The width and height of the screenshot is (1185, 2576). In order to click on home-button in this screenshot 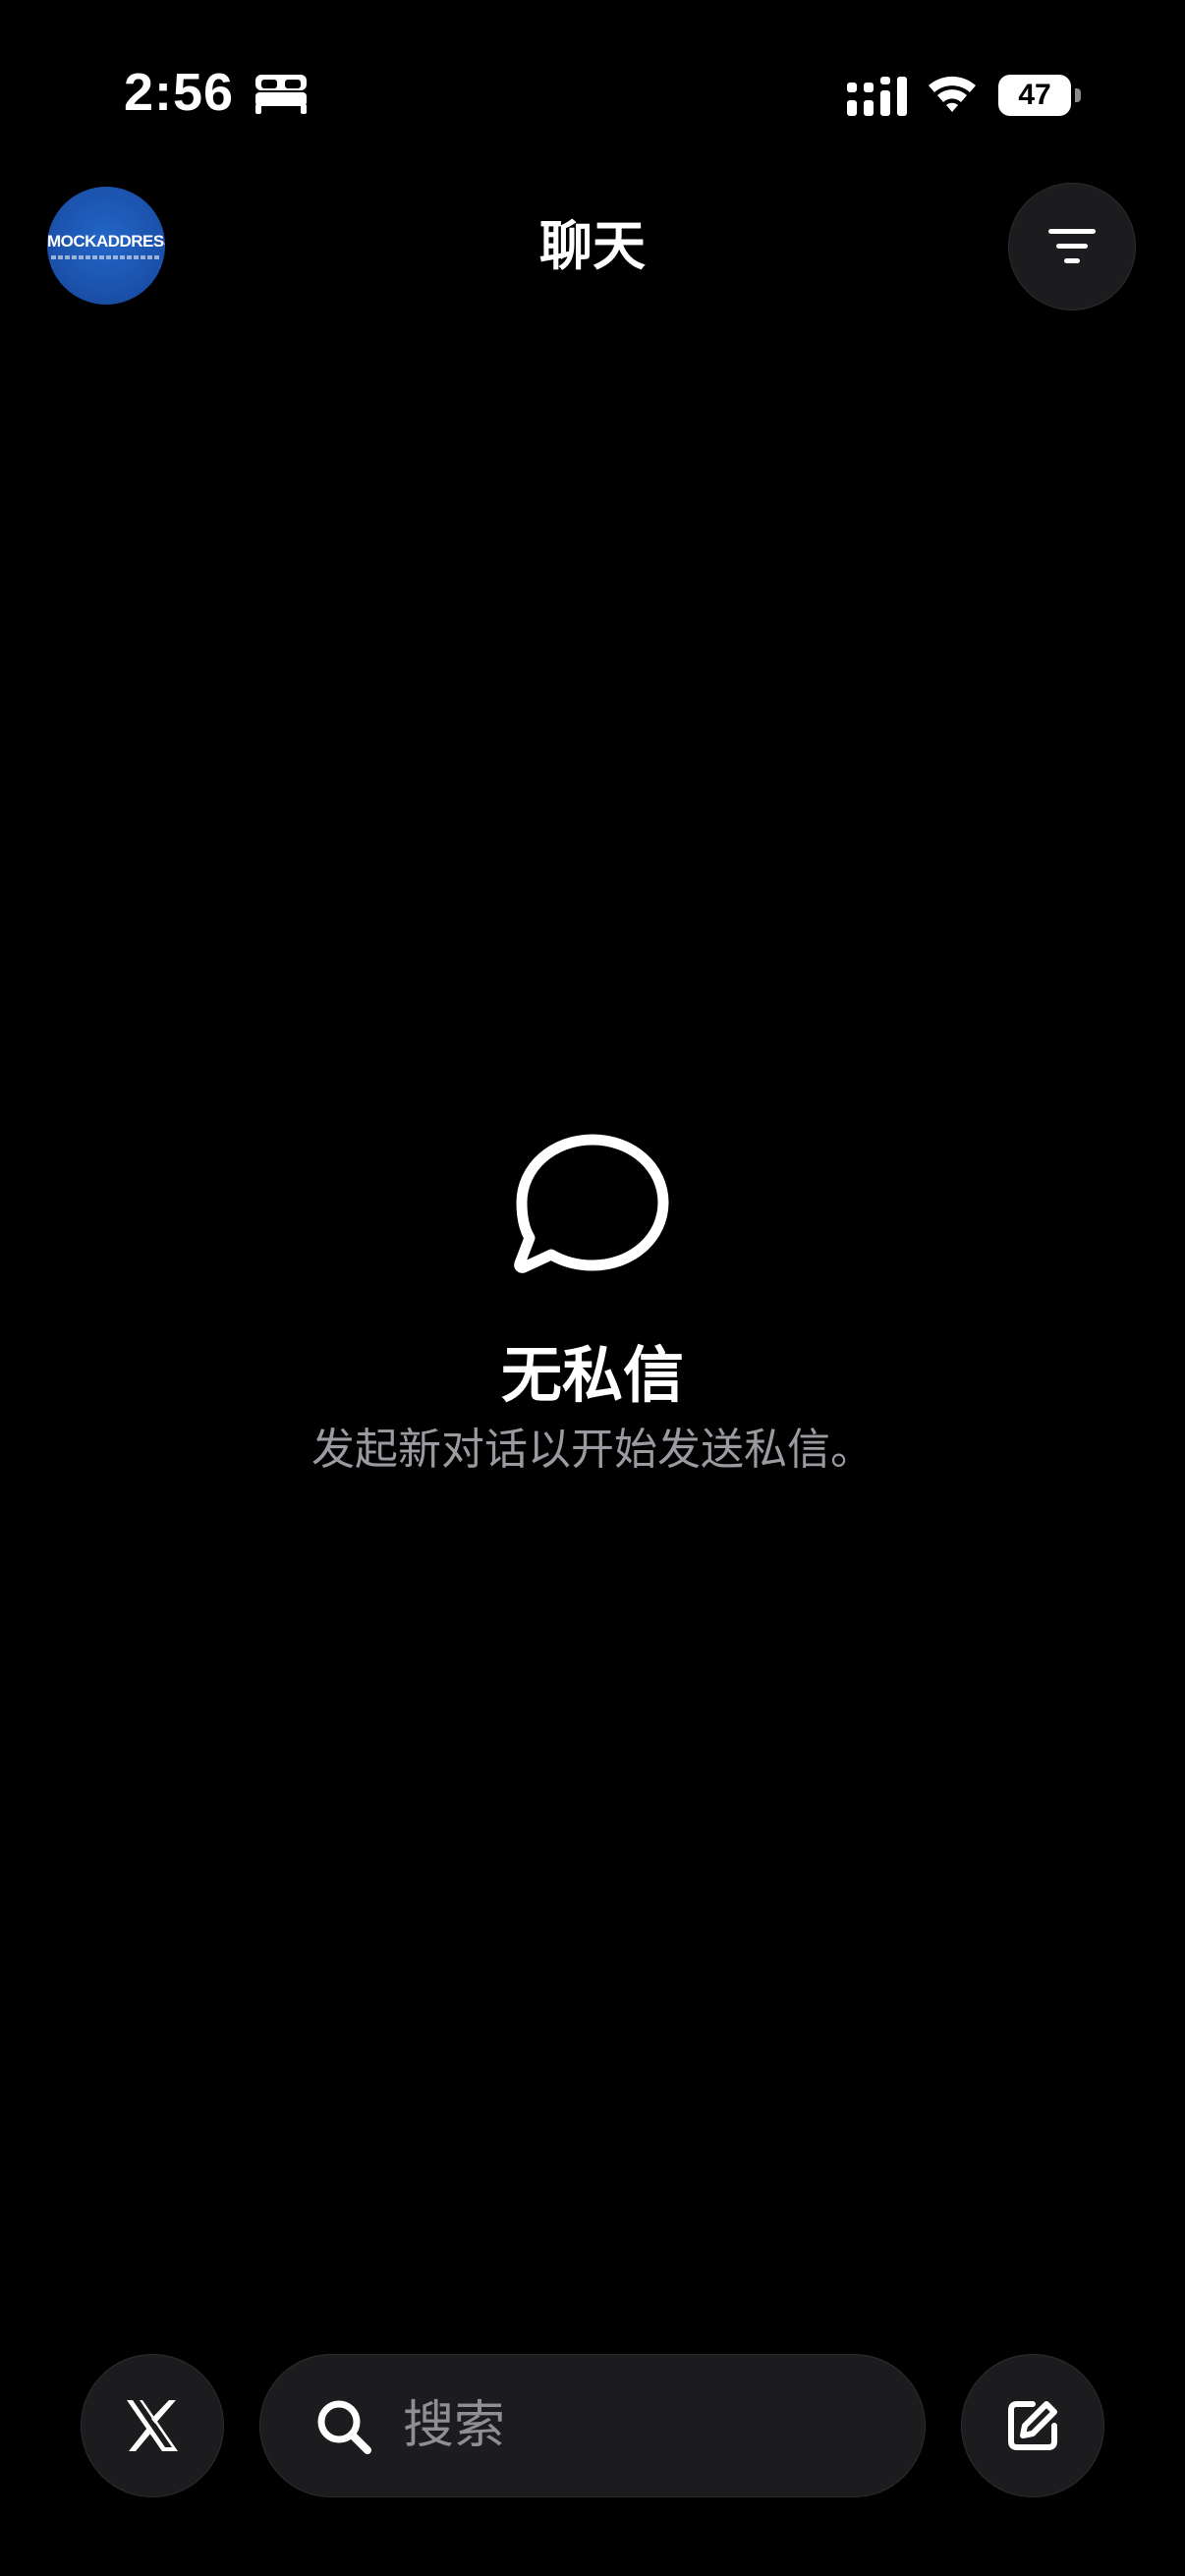, I will do `click(152, 2425)`.